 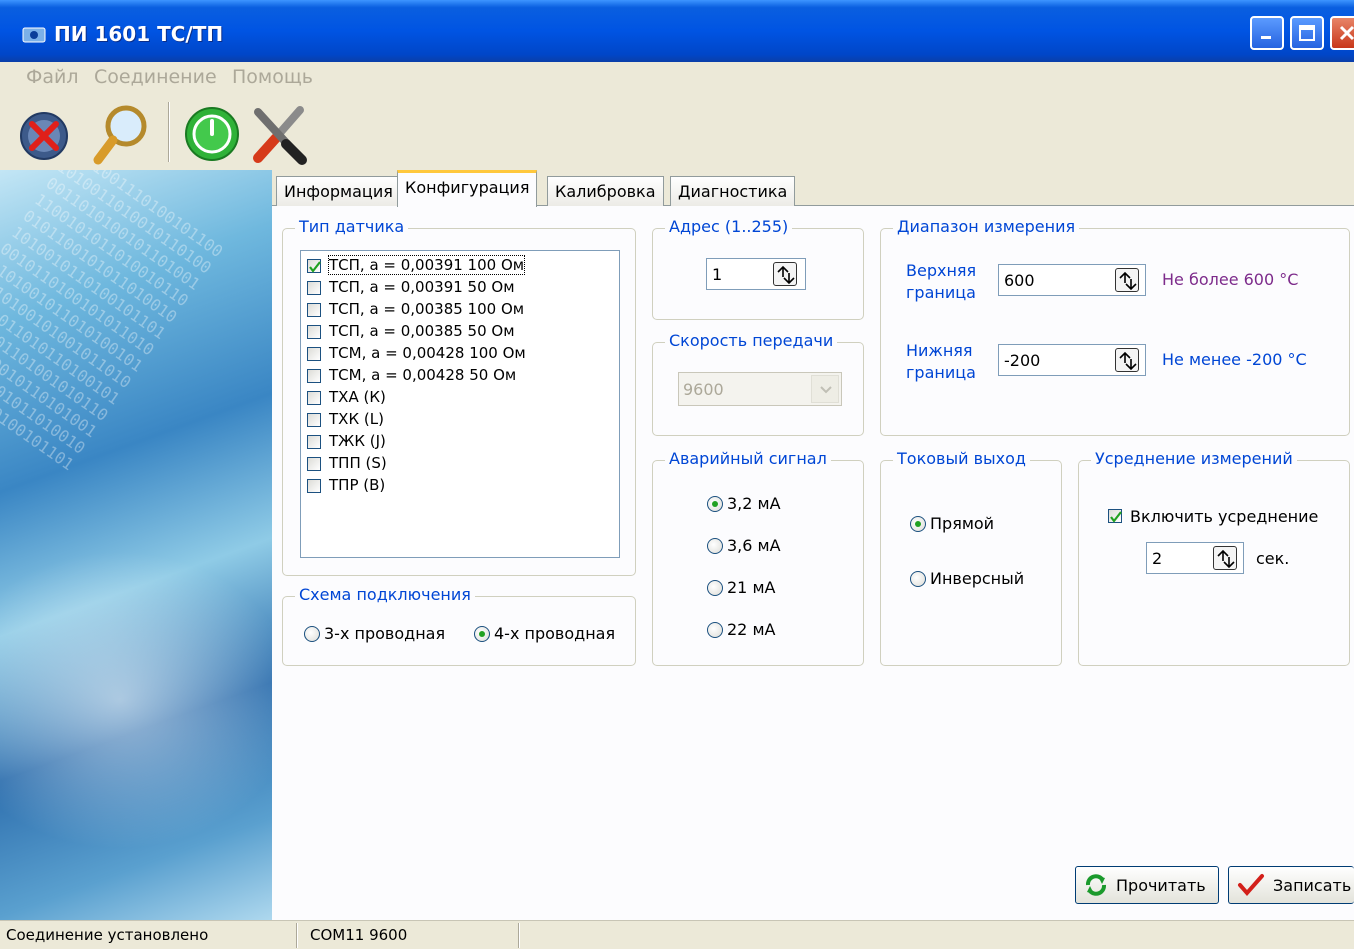 I want to click on current-output-group: Токовый выход, so click(x=971, y=557).